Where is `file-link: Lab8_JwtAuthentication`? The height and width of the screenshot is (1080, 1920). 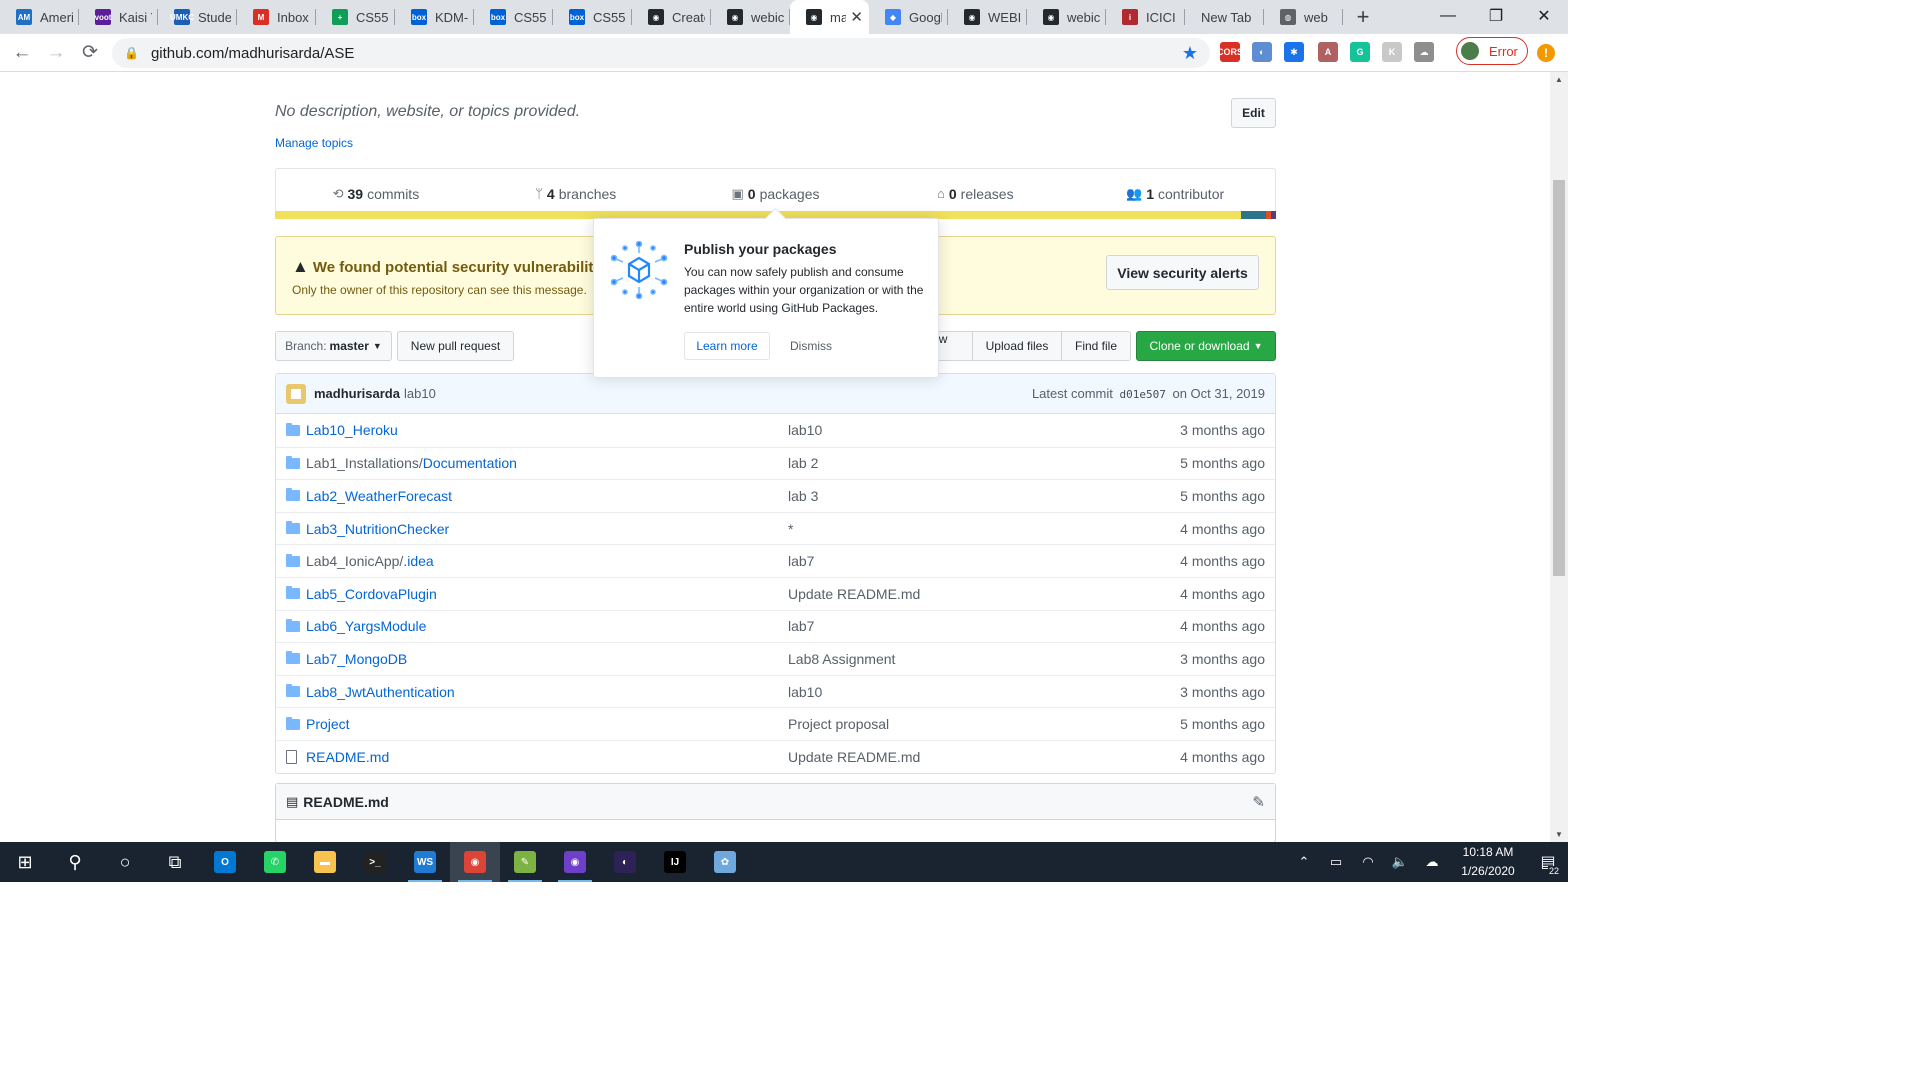 file-link: Lab8_JwtAuthentication is located at coordinates (380, 692).